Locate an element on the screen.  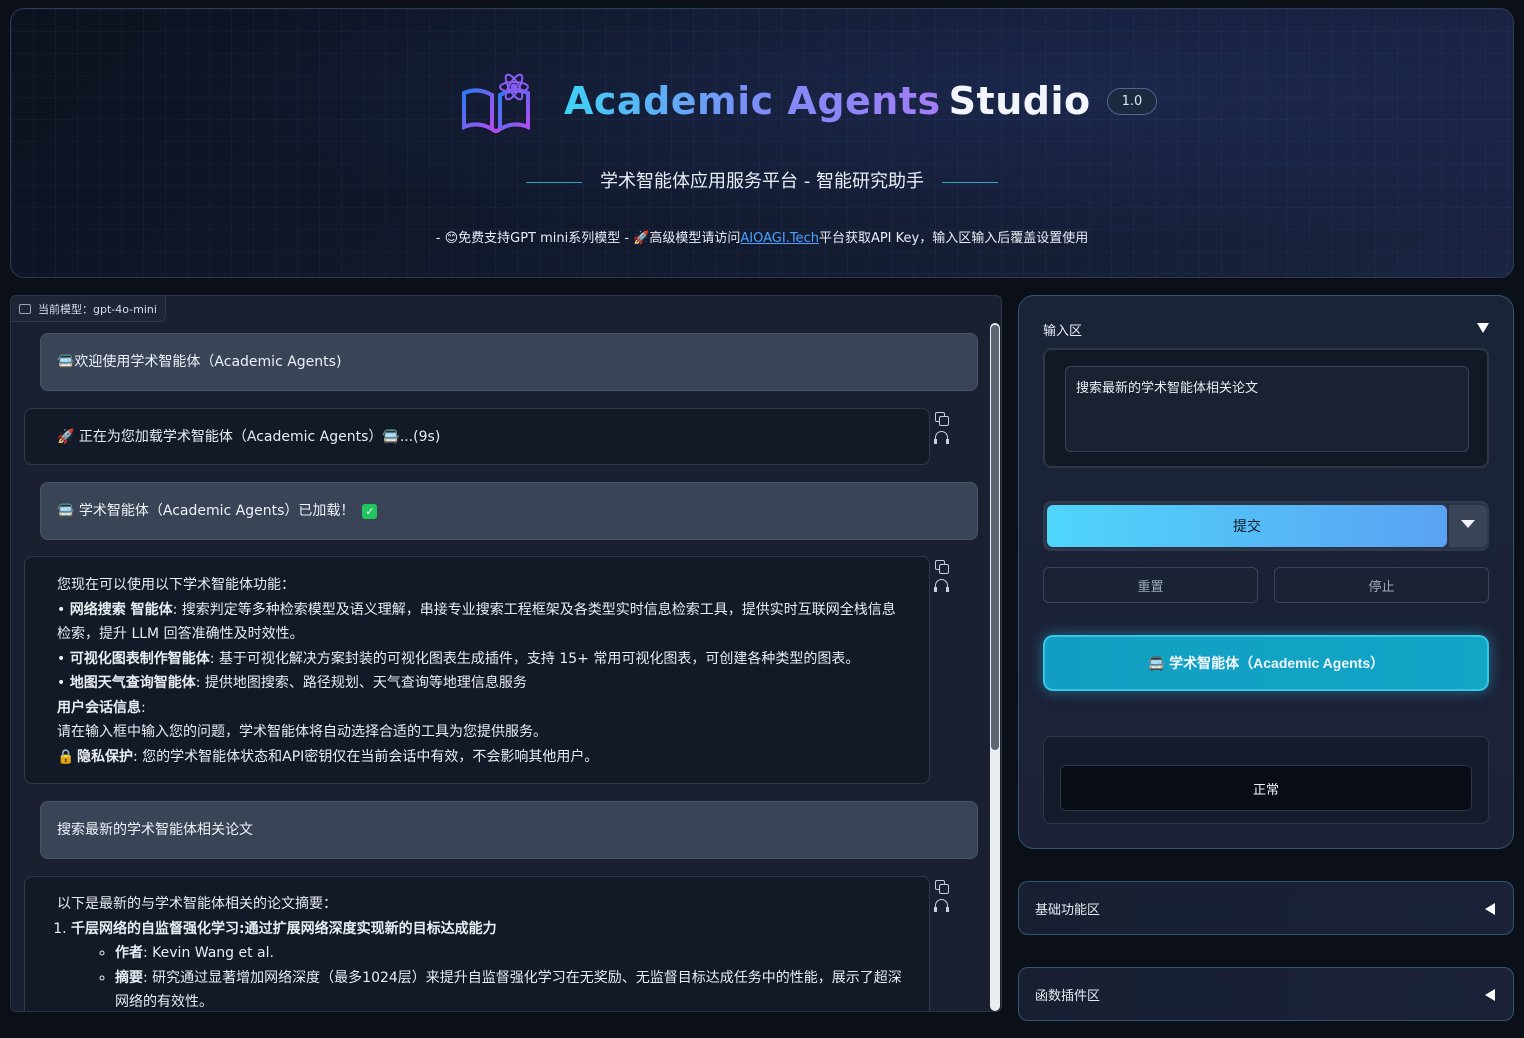
submit-group: 提交 is located at coordinates (1266, 526).